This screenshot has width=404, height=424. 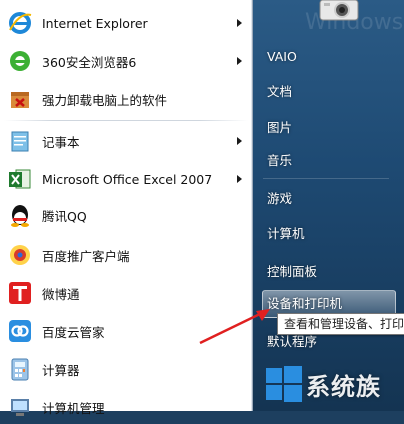 I want to click on program-item-uninstaller: 强力卸载电脑上的软件, so click(x=126, y=99).